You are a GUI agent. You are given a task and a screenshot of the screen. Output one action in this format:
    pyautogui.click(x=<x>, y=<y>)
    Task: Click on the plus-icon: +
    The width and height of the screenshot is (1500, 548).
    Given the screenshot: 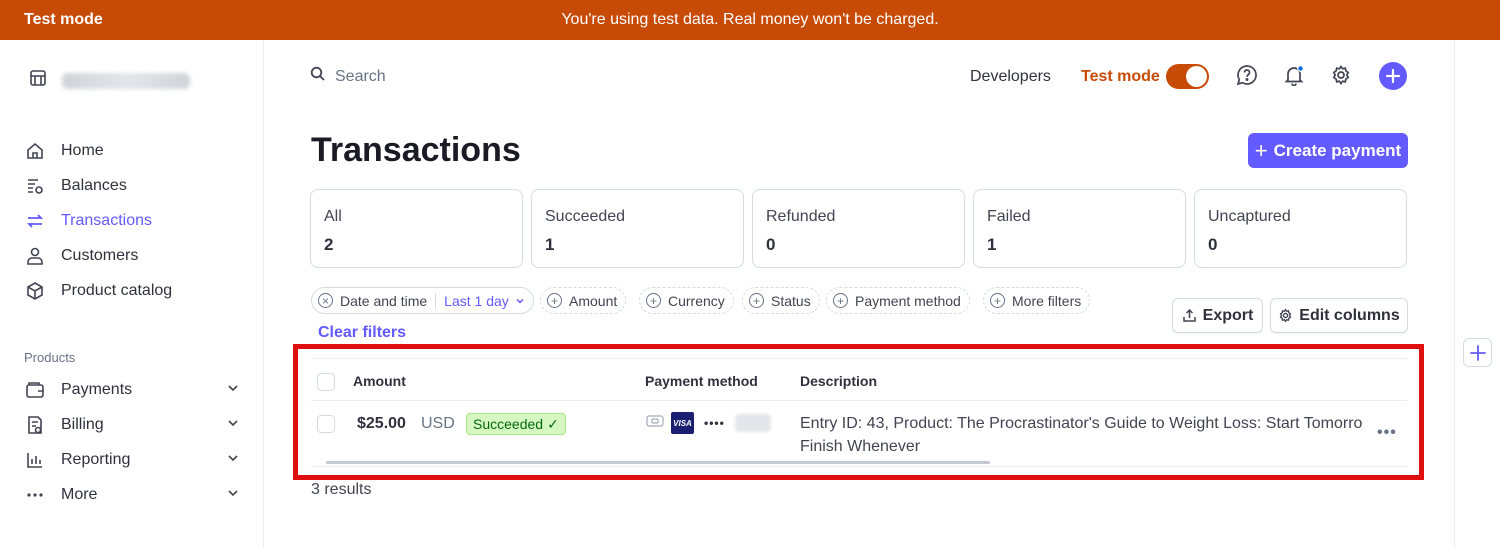 What is the action you would take?
    pyautogui.click(x=1261, y=150)
    